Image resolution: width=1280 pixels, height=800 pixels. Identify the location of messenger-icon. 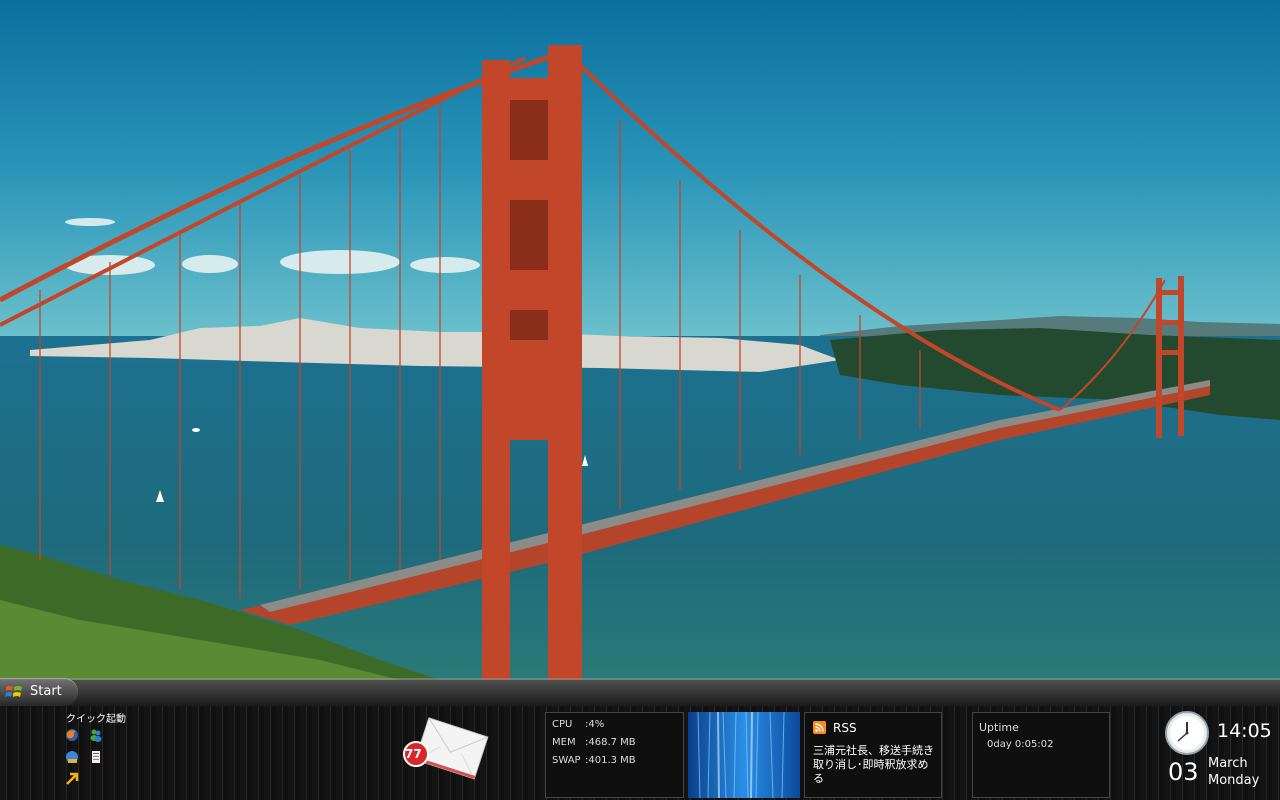
(96, 735).